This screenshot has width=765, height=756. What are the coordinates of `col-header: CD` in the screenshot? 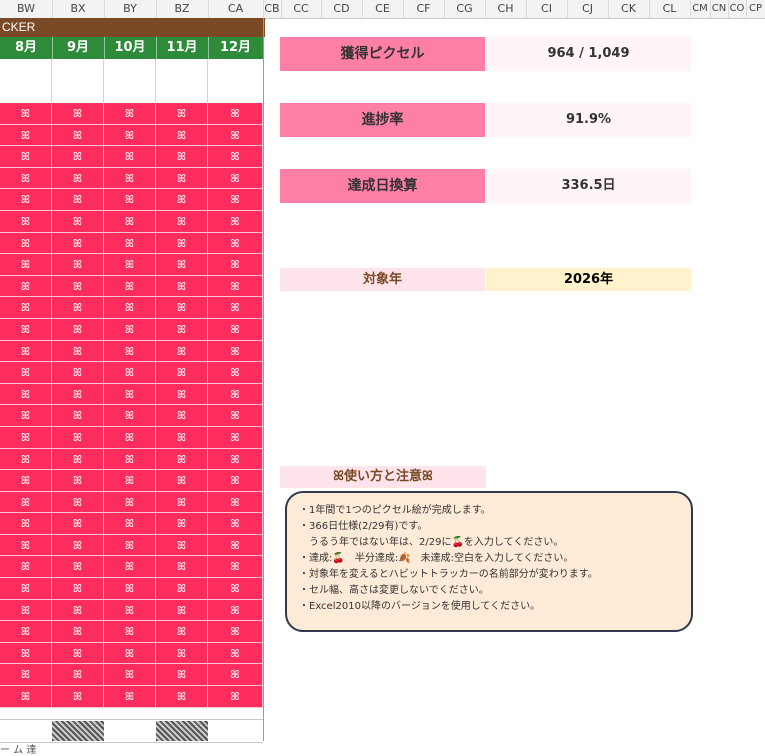 It's located at (342, 9).